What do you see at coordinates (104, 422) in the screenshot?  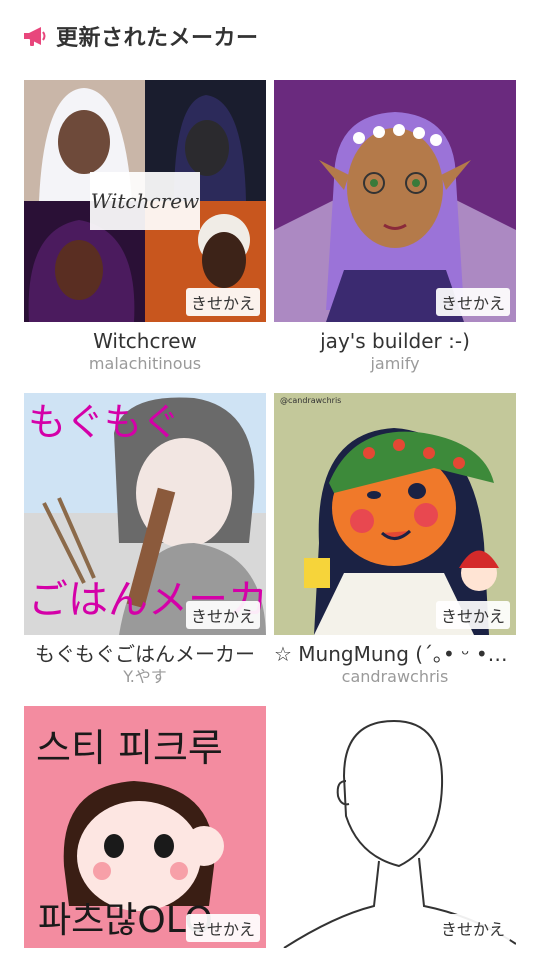 I see `mogumogu-title: もぐもぐ` at bounding box center [104, 422].